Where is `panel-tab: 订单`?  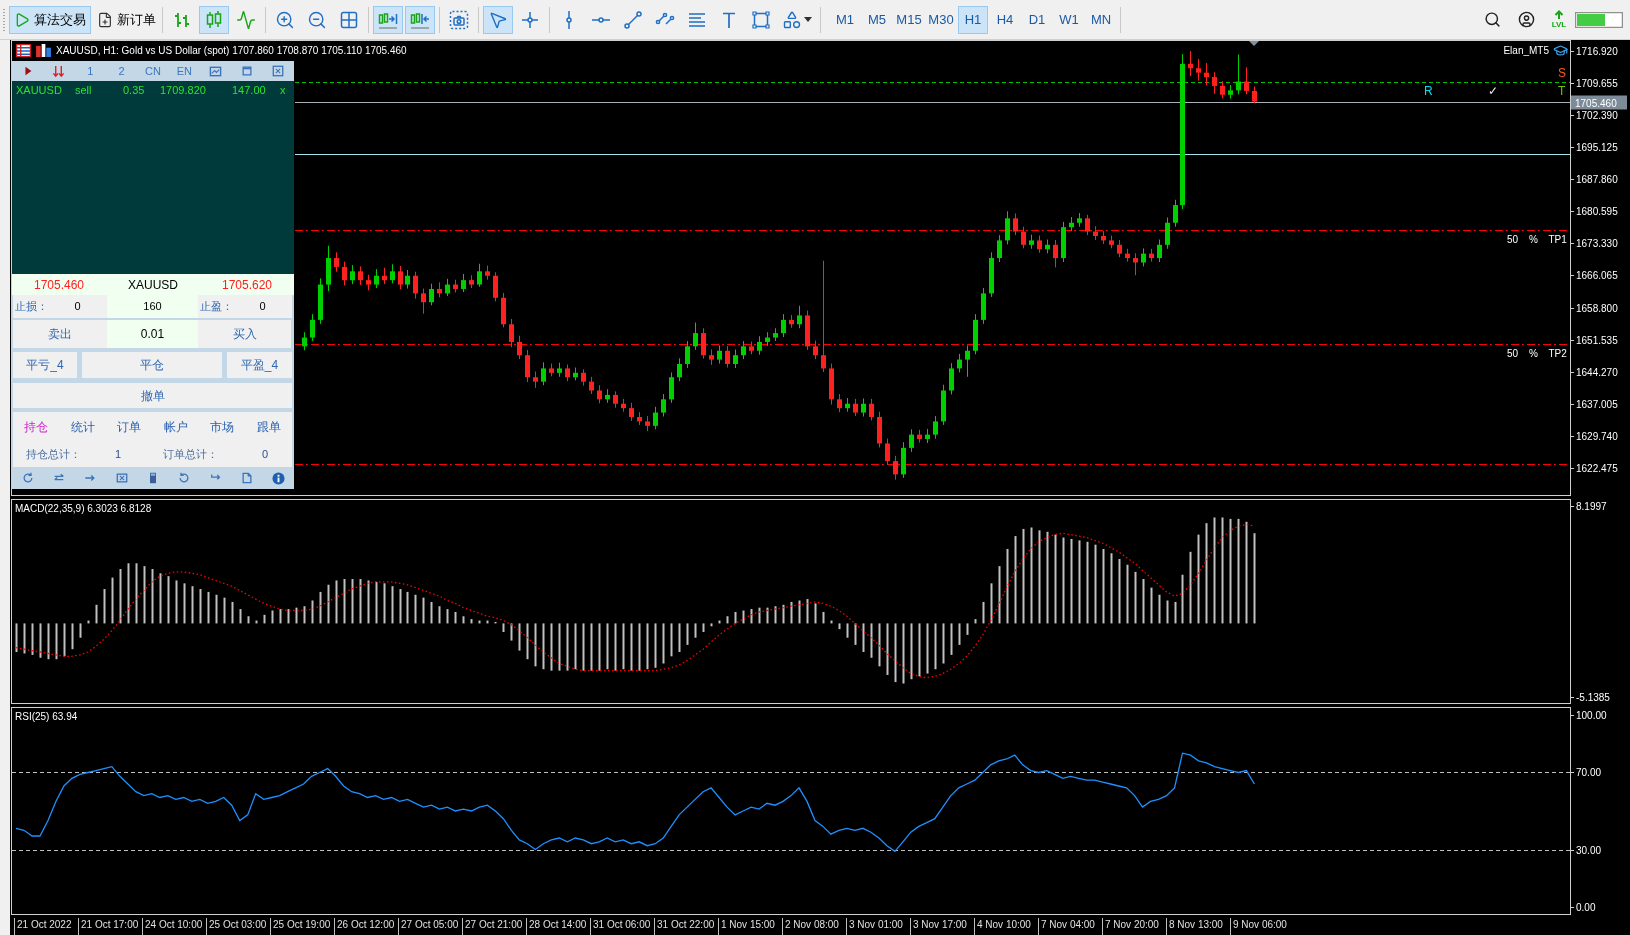 panel-tab: 订单 is located at coordinates (129, 426).